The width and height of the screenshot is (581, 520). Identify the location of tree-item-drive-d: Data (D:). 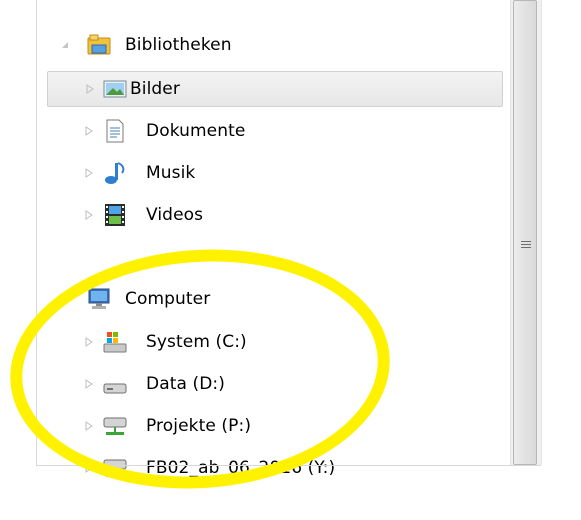
(274, 384).